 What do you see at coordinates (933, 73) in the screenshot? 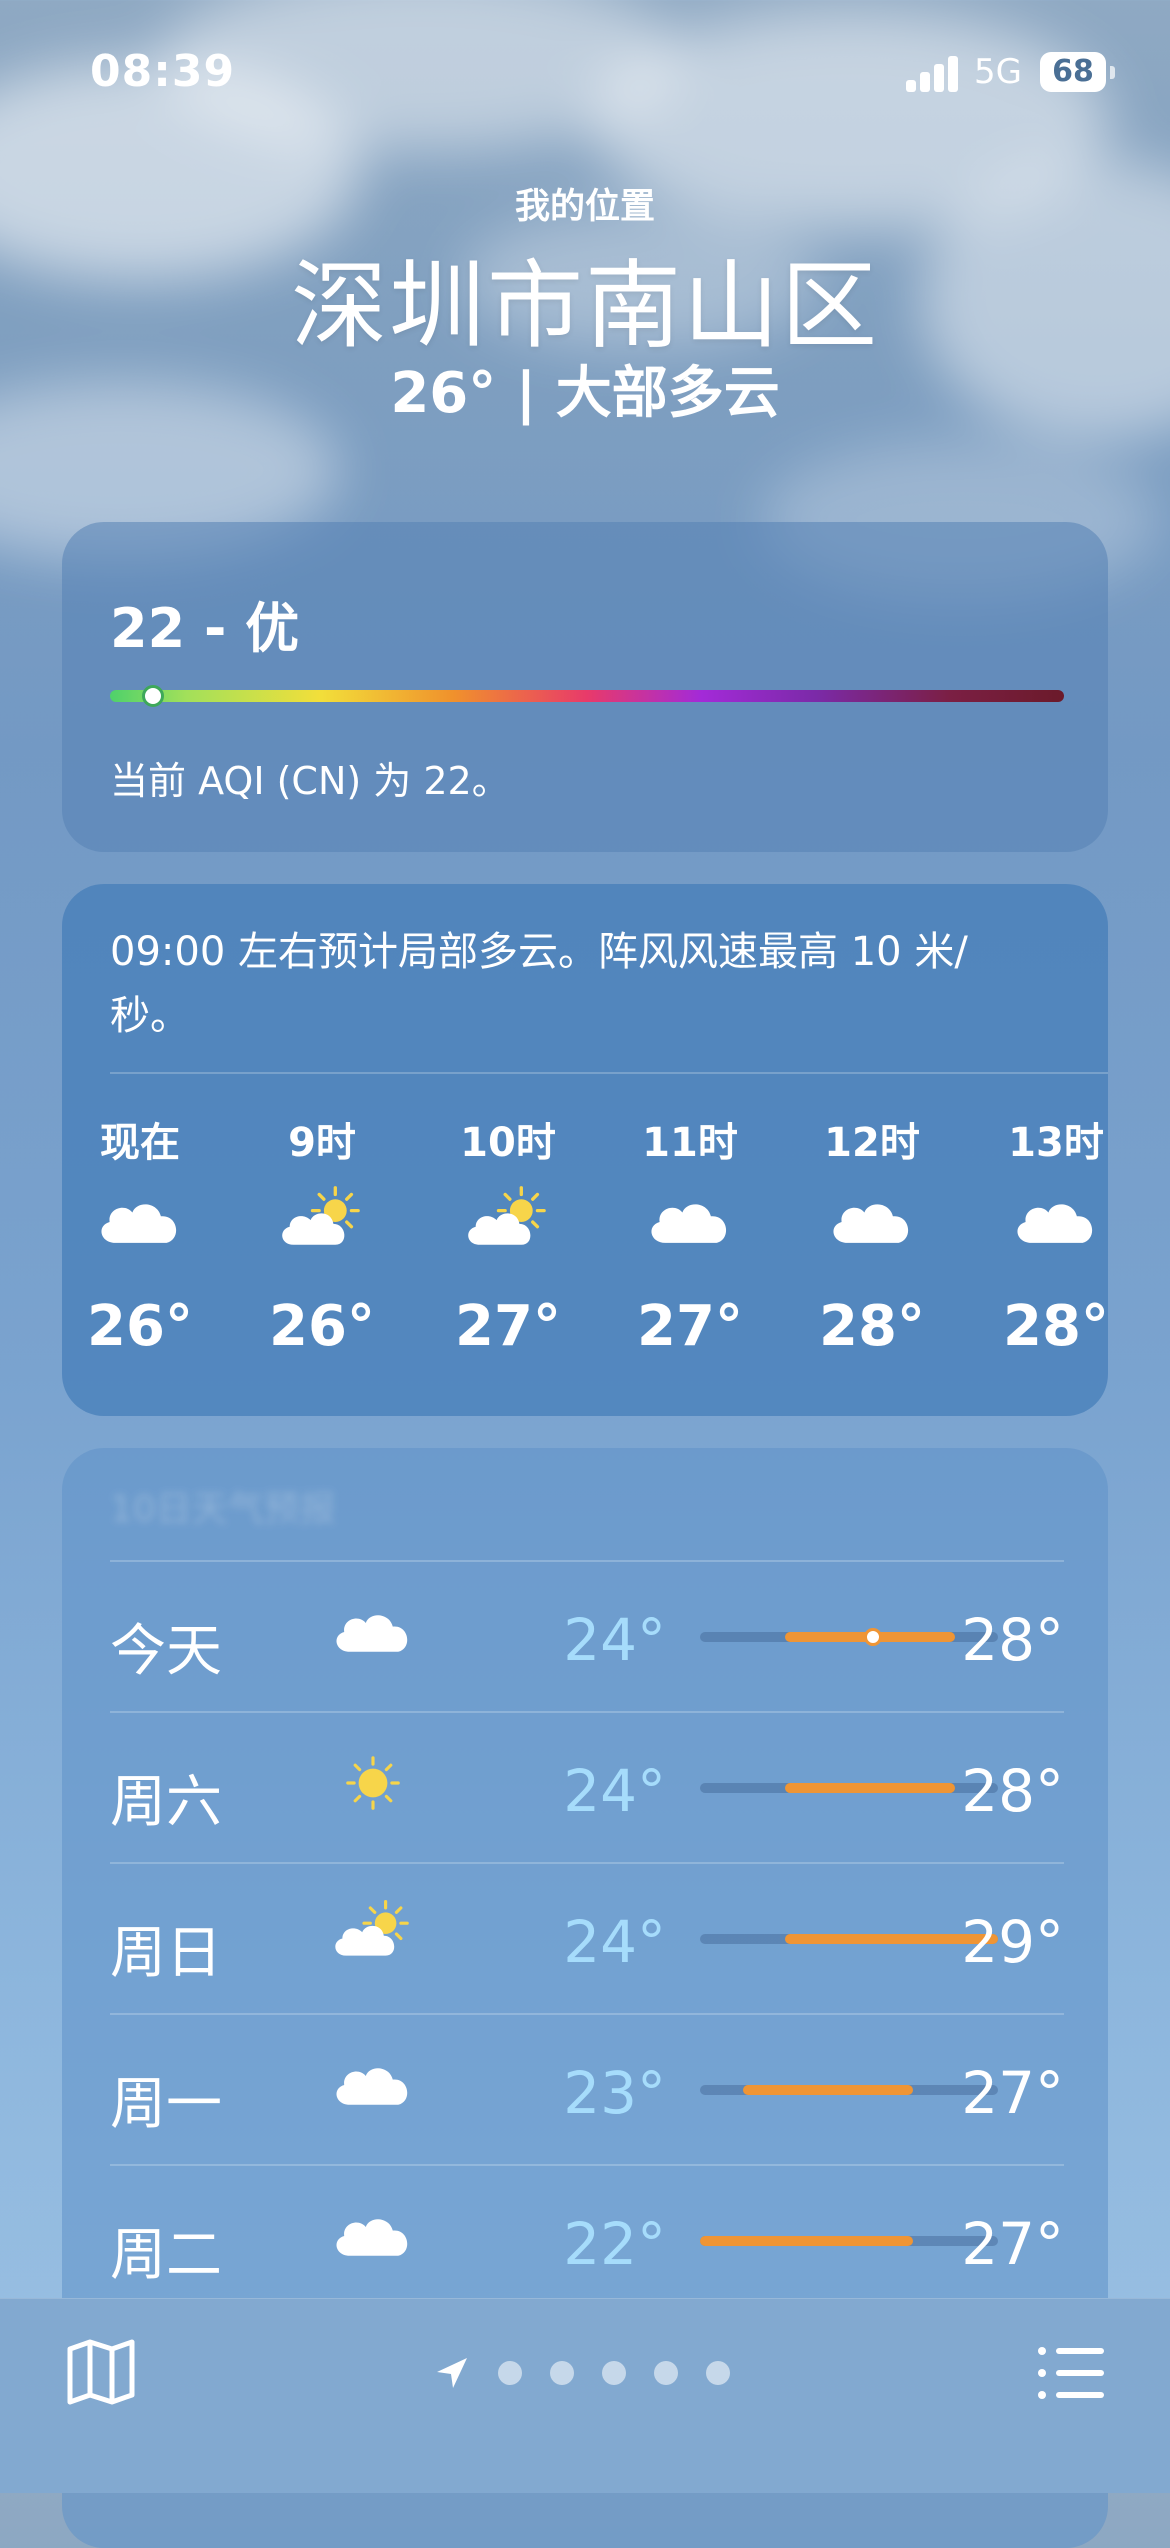
I see `signal-icon` at bounding box center [933, 73].